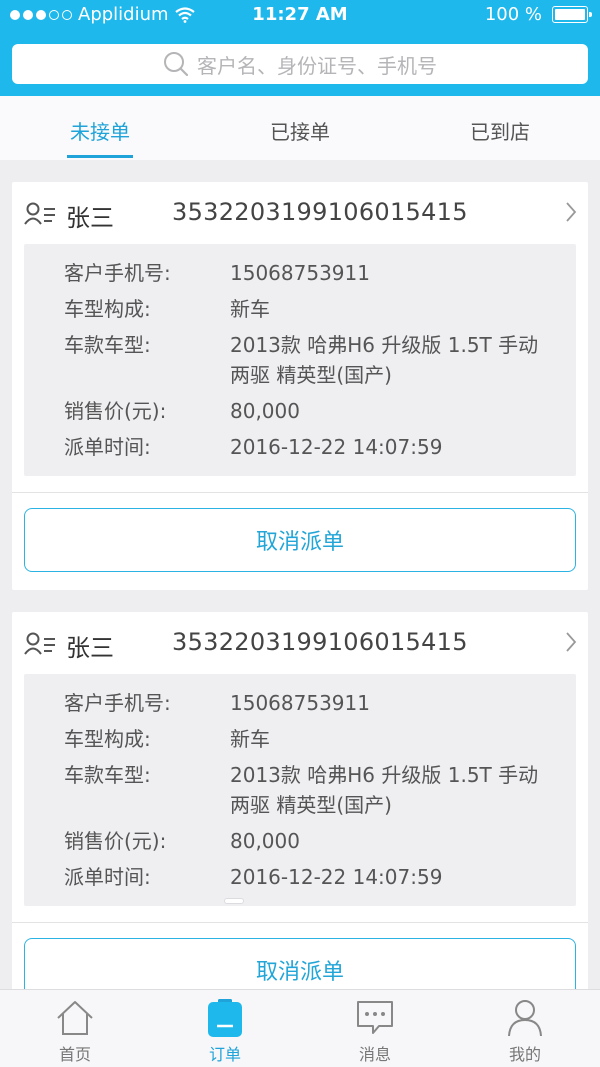 The height and width of the screenshot is (1067, 600). Describe the element at coordinates (100, 128) in the screenshot. I see `tab-pending: 未接单` at that location.